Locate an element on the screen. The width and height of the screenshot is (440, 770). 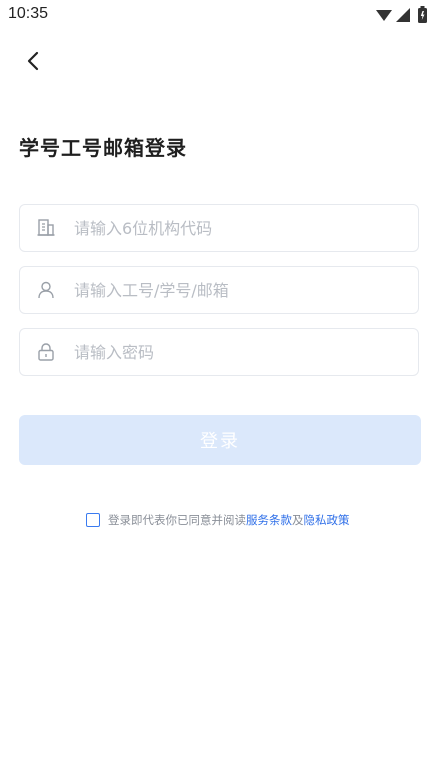
wifi-icon is located at coordinates (384, 15).